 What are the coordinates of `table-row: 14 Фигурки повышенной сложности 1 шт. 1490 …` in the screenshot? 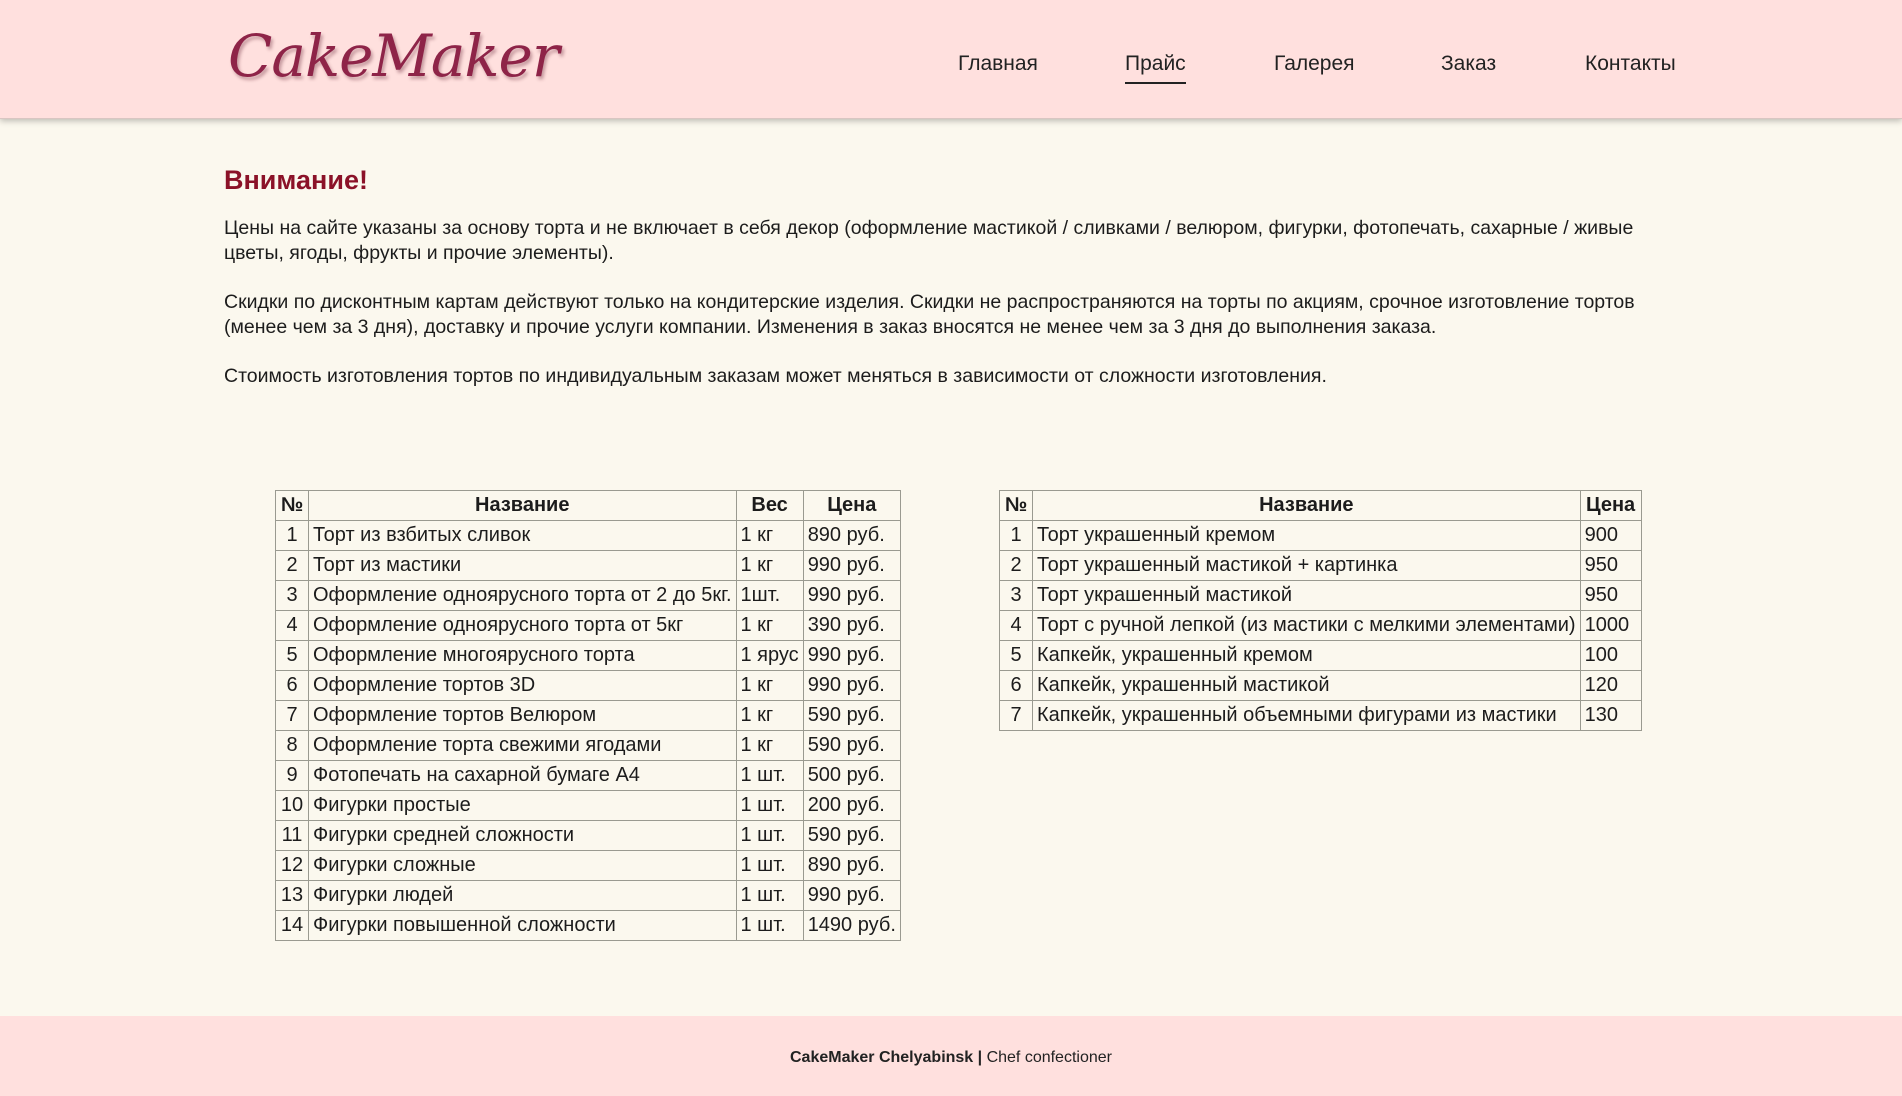 It's located at (588, 925).